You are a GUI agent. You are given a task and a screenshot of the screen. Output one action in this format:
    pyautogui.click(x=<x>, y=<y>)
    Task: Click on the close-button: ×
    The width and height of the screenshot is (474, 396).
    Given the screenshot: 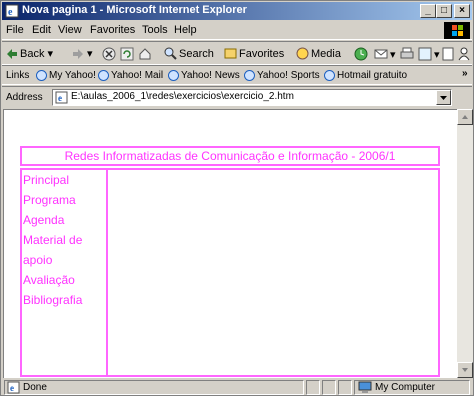 What is the action you would take?
    pyautogui.click(x=462, y=11)
    